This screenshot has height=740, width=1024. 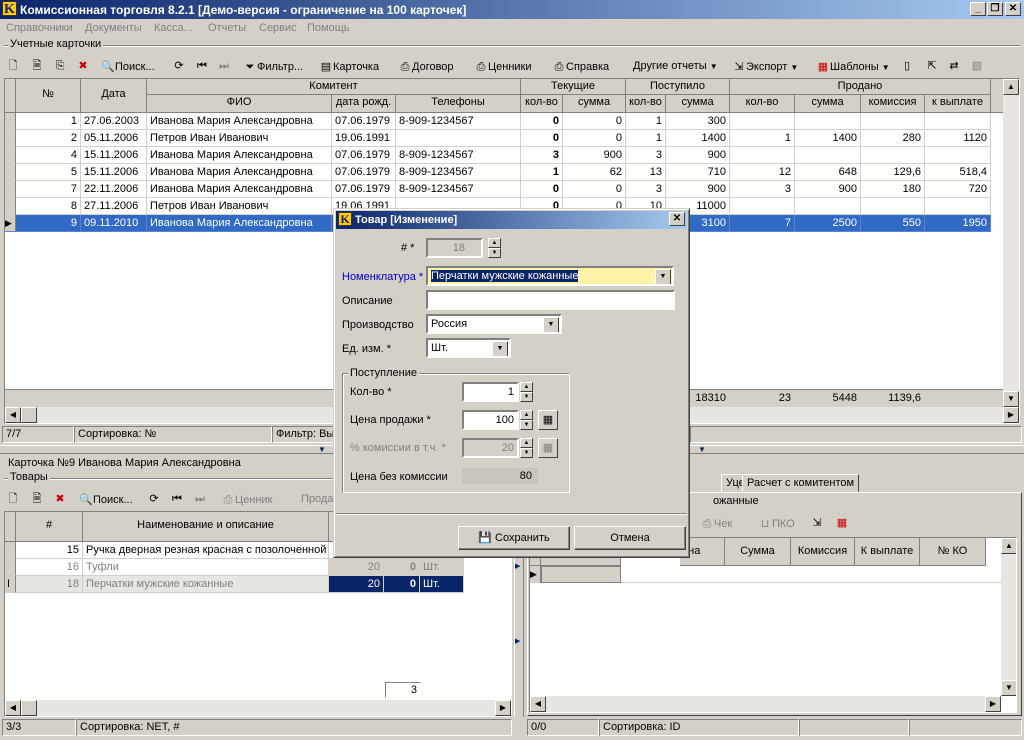 I want to click on col-header-rec-sum: сумма, so click(x=698, y=104).